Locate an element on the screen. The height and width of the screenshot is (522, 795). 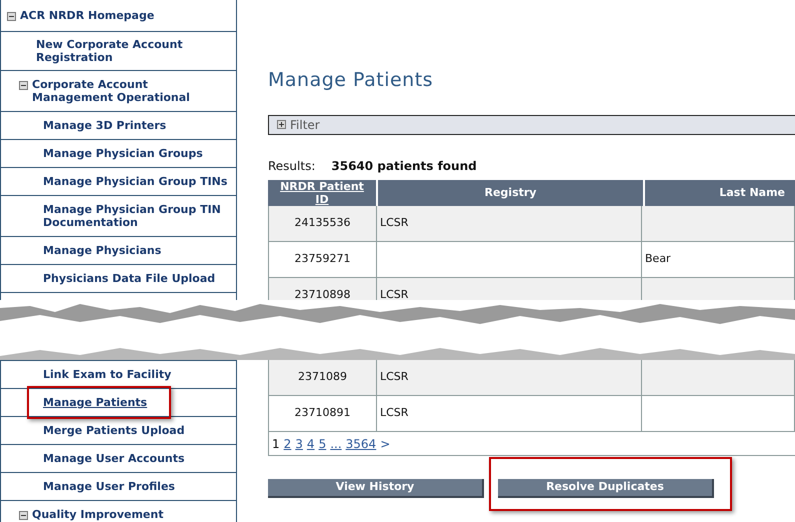
action-button: View History is located at coordinates (376, 488).